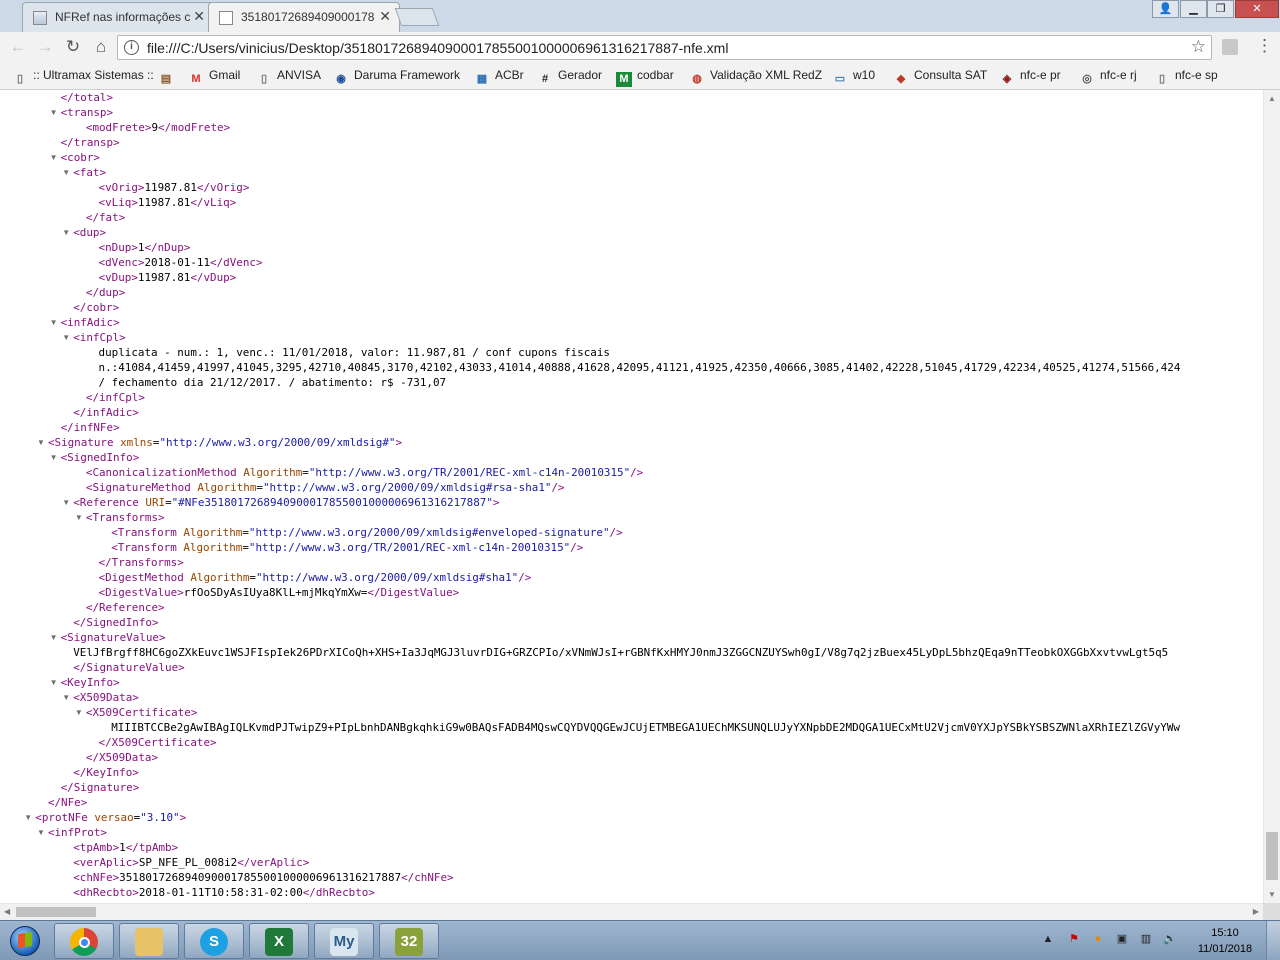  What do you see at coordinates (40, 18) in the screenshot?
I see `page-favicon-icon` at bounding box center [40, 18].